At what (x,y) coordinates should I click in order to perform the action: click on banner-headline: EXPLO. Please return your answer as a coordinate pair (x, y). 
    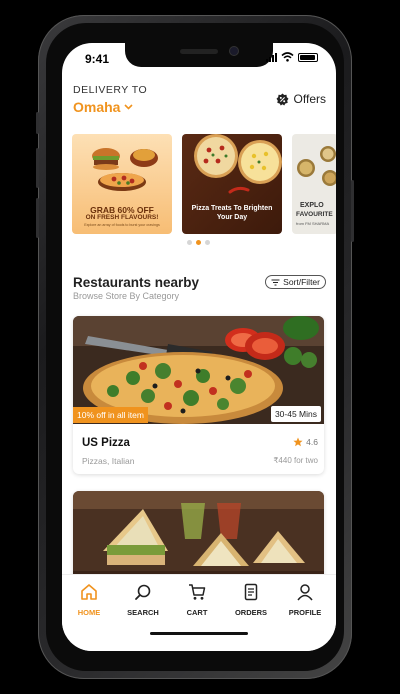
    Looking at the image, I should click on (312, 205).